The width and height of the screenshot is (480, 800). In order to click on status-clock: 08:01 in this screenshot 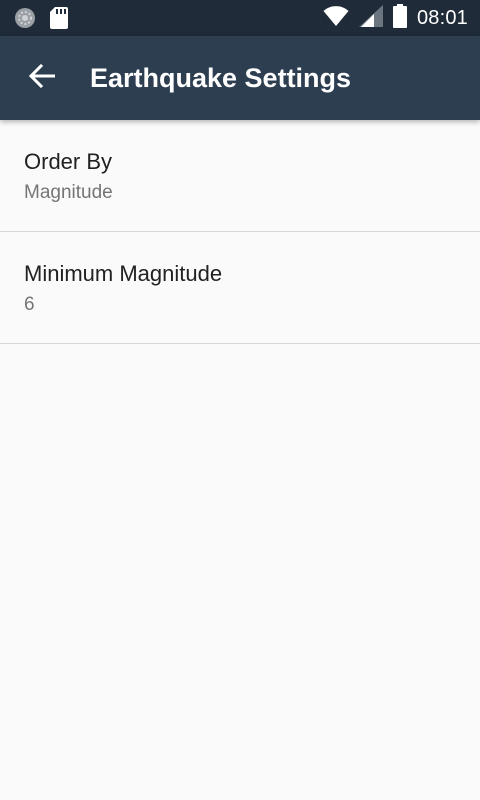, I will do `click(442, 17)`.